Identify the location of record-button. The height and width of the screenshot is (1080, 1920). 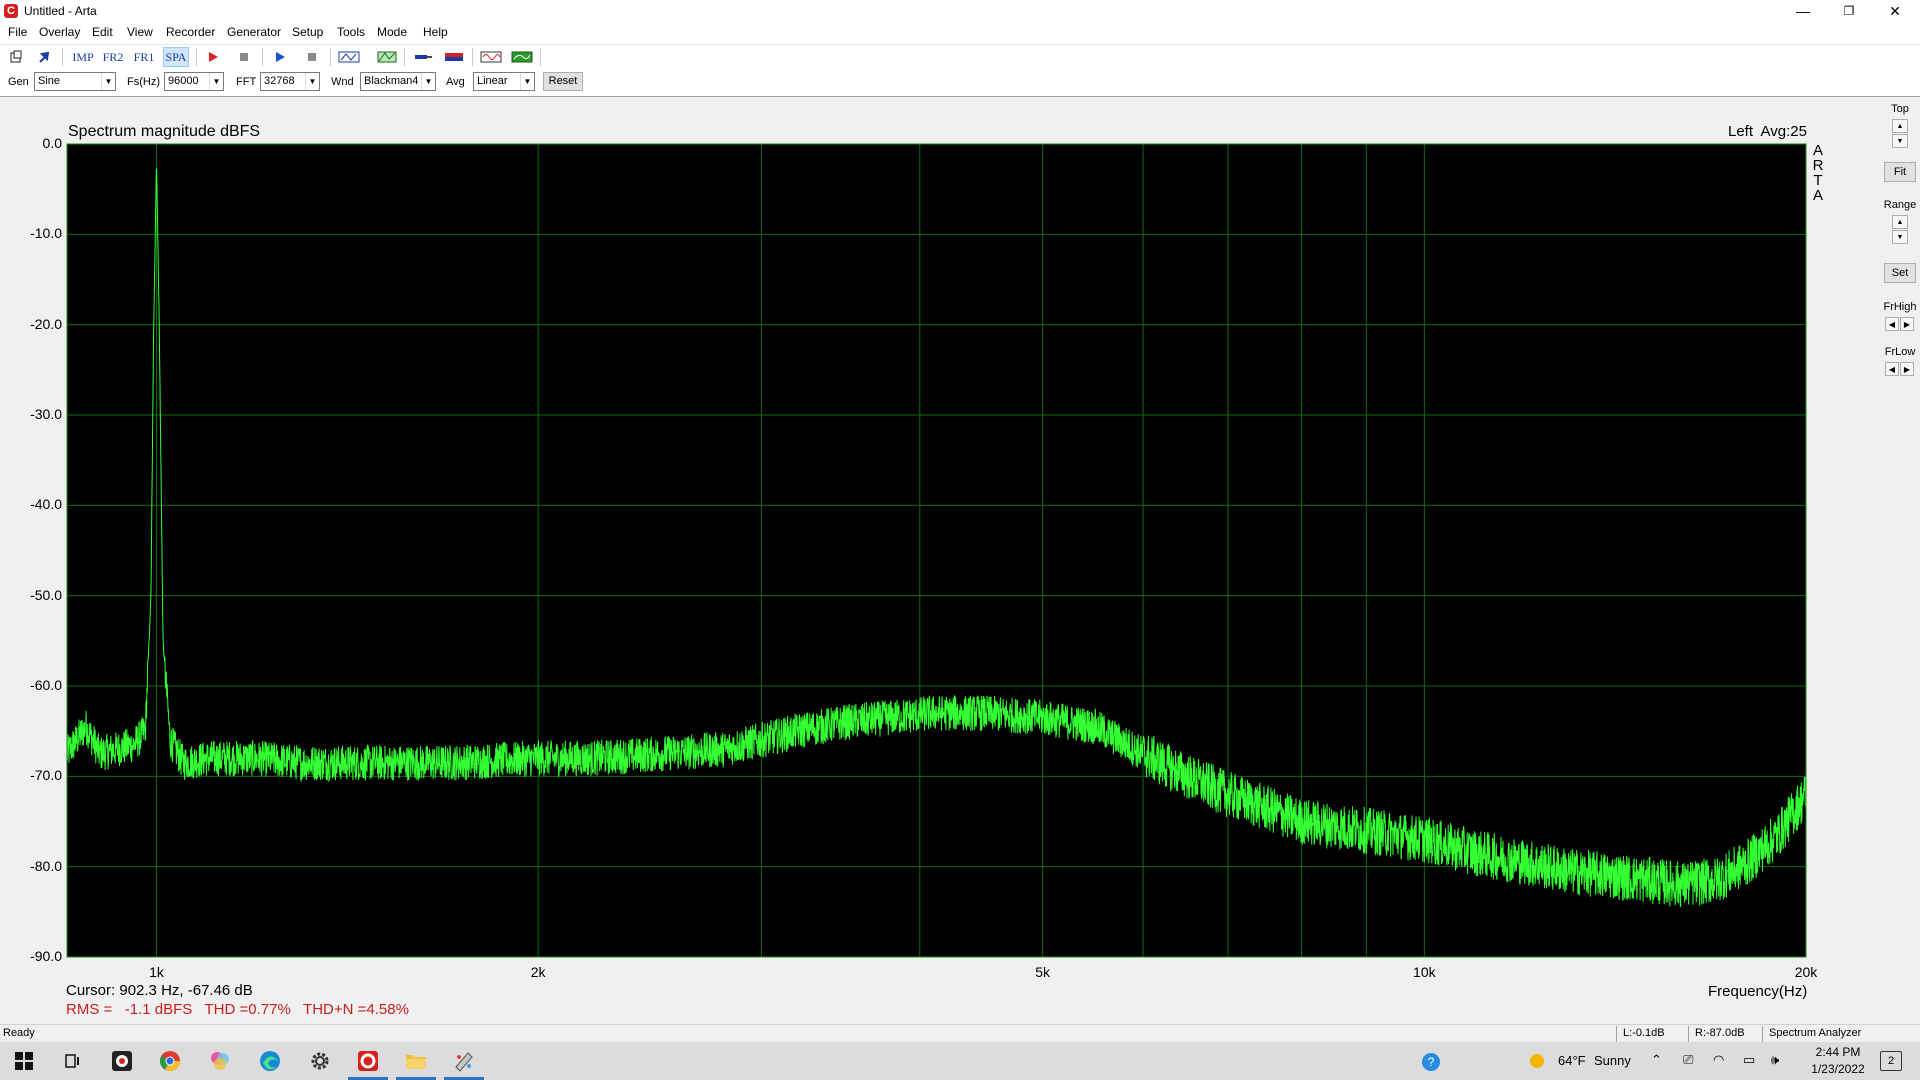
(213, 57).